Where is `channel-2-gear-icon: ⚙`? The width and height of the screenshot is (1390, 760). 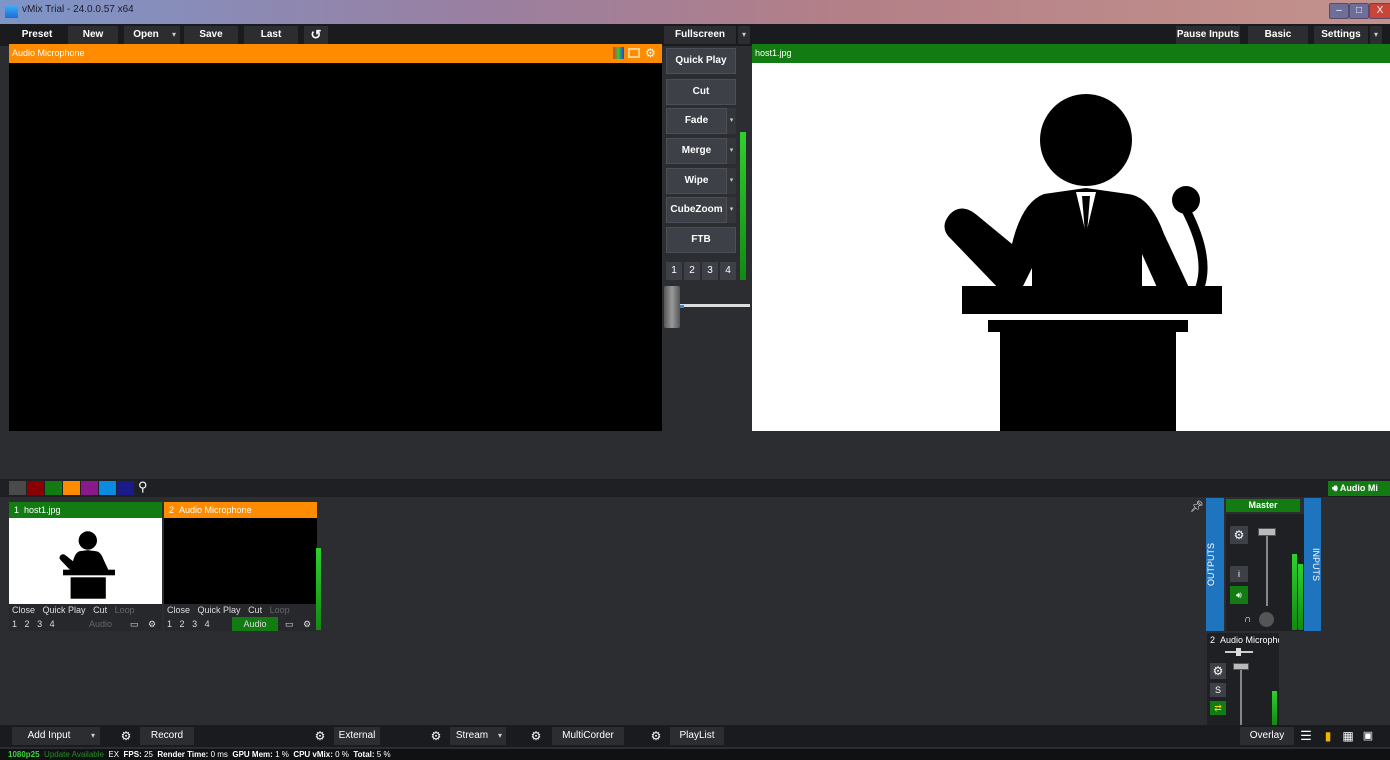 channel-2-gear-icon: ⚙ is located at coordinates (1218, 671).